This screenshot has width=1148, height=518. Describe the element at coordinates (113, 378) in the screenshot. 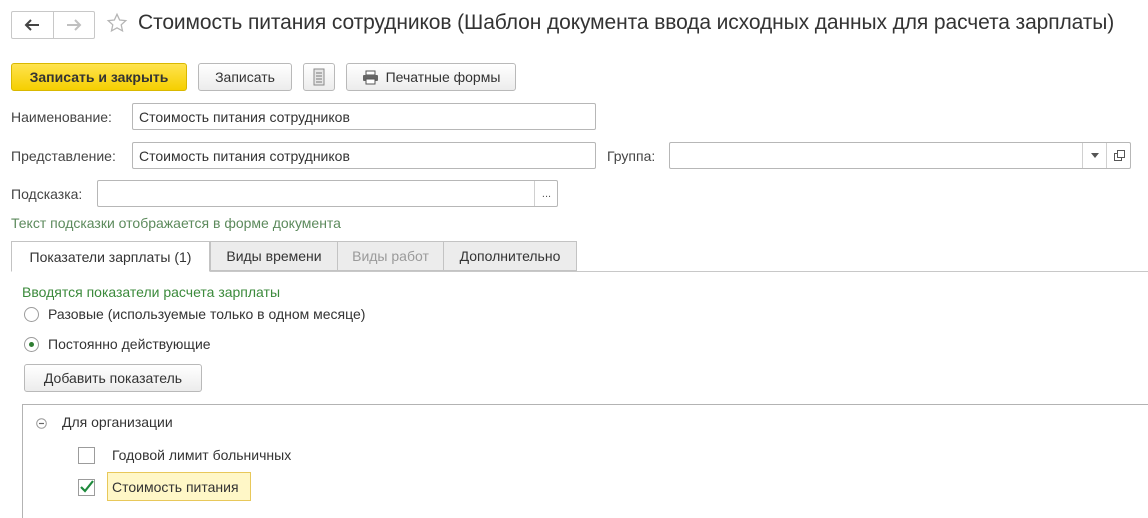

I see `add-indicator-button: Добавить показатель` at that location.